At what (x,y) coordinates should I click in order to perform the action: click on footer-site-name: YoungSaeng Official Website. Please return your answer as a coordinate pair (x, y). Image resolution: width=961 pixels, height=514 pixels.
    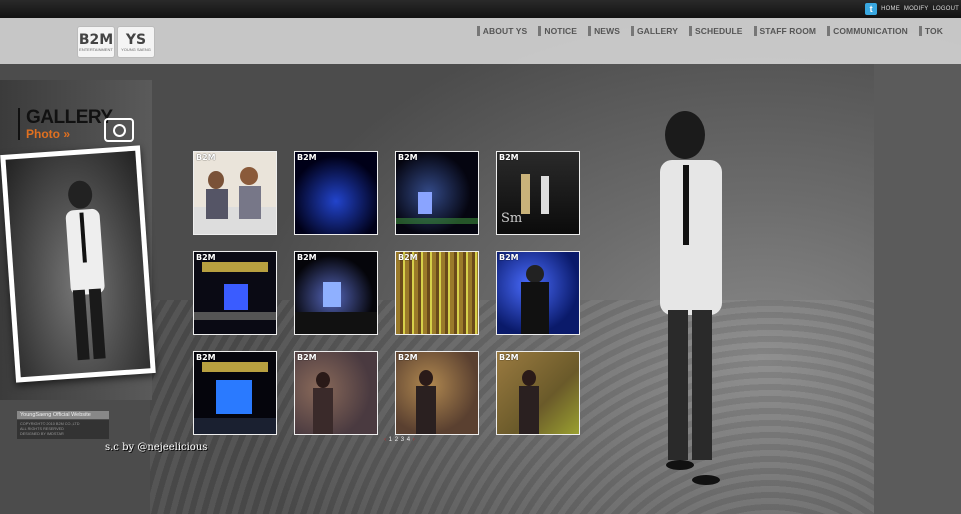
    Looking at the image, I should click on (63, 415).